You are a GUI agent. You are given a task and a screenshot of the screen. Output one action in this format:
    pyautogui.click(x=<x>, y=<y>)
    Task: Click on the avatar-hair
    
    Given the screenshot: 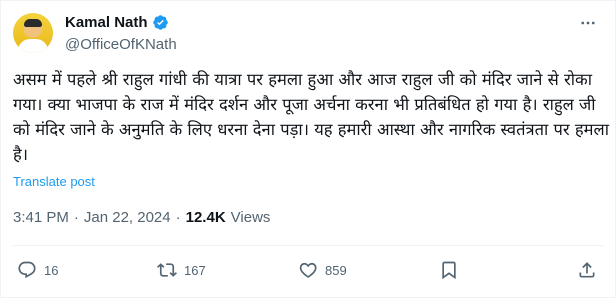 What is the action you would take?
    pyautogui.click(x=33, y=23)
    